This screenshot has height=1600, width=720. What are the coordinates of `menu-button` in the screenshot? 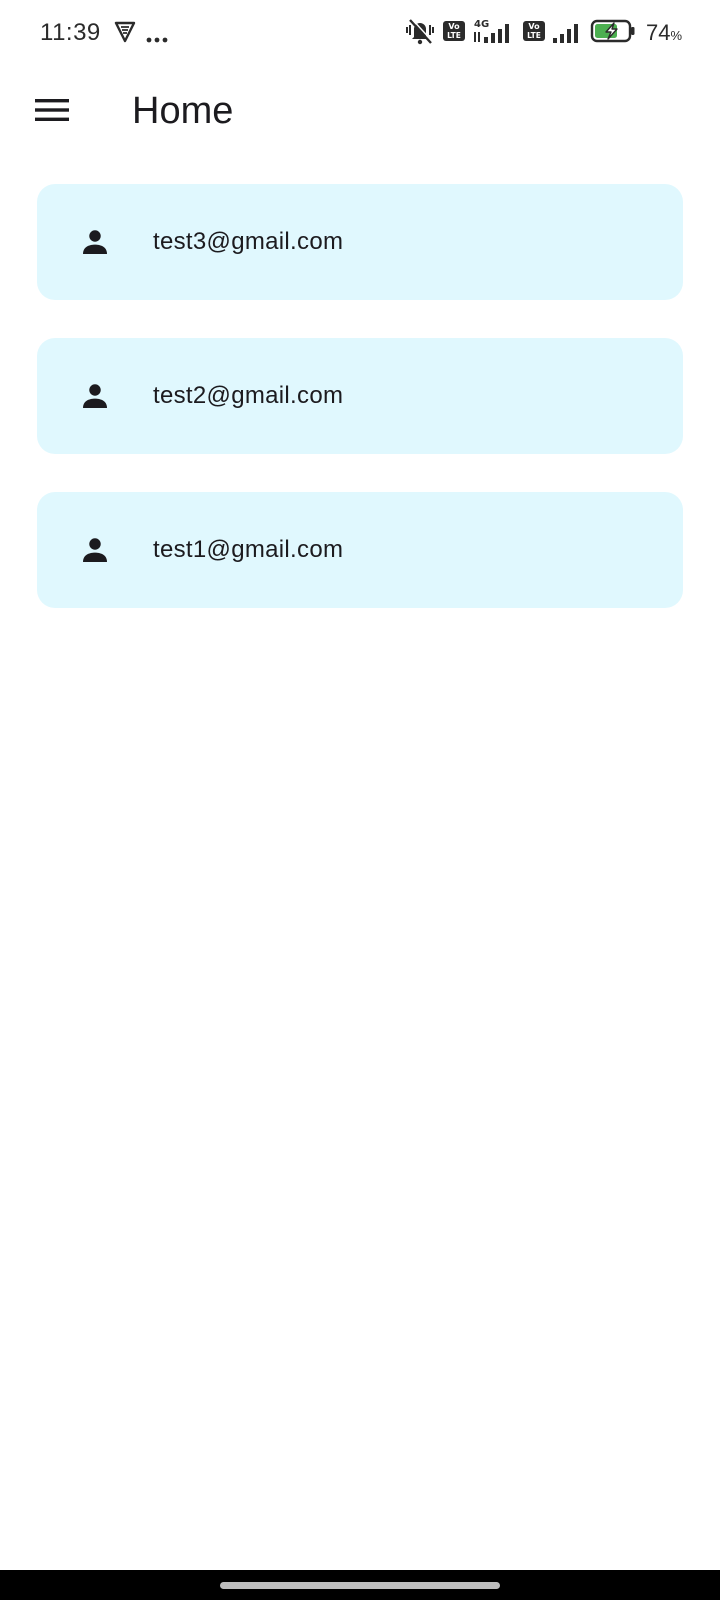 It's located at (52, 112).